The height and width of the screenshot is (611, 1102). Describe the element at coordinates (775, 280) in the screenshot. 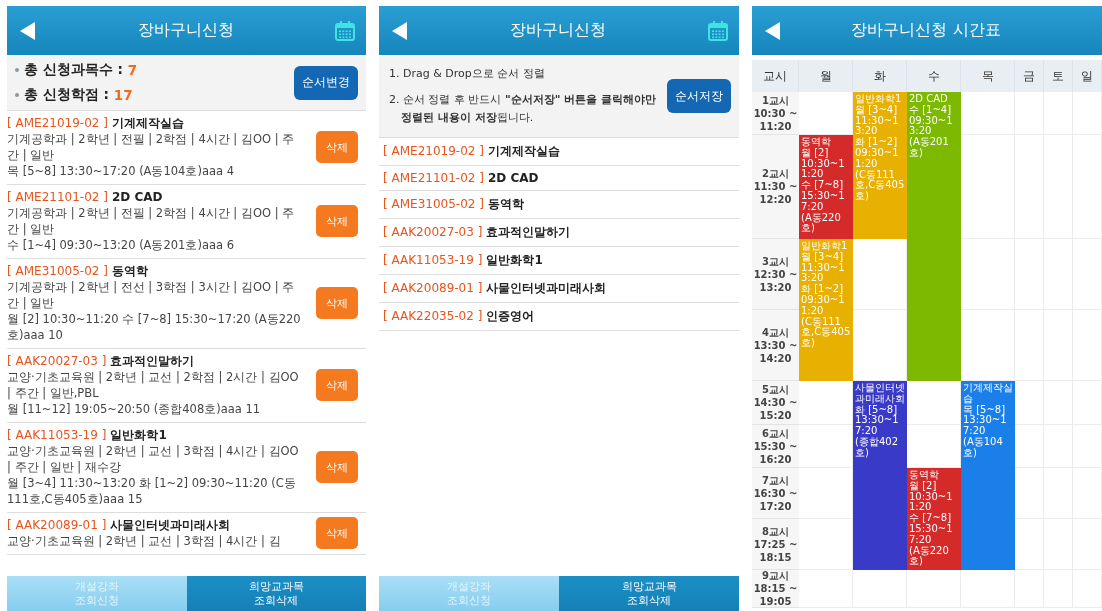

I see `period-time: 12:30 ~ 13:20` at that location.